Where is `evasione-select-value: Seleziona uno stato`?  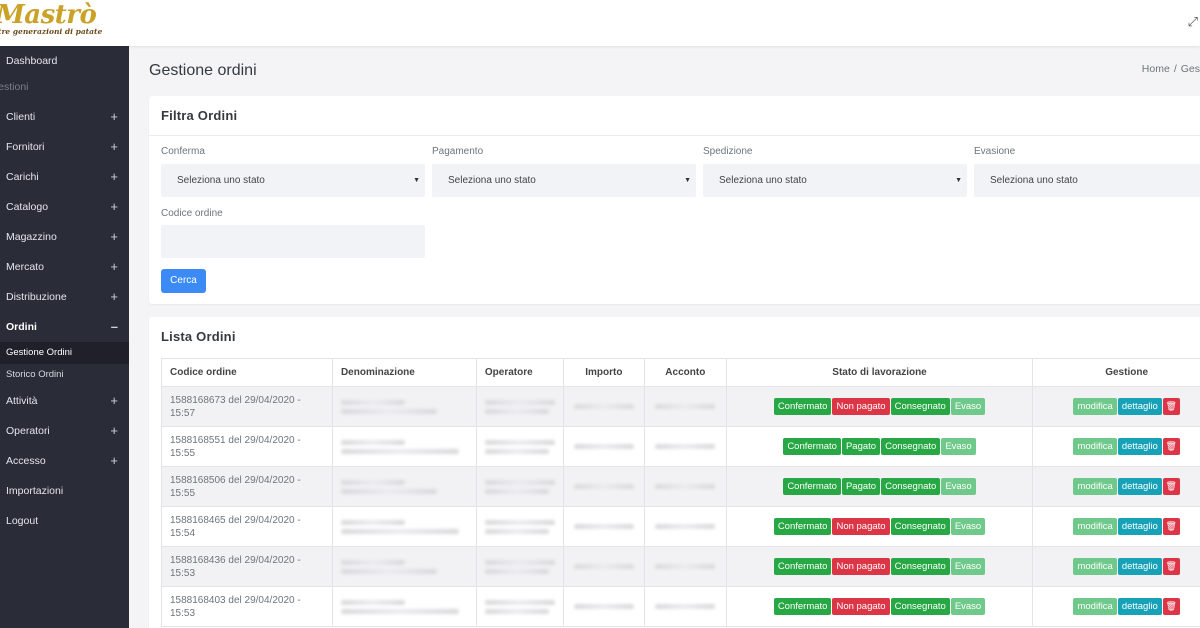 evasione-select-value: Seleziona uno stato is located at coordinates (1034, 180).